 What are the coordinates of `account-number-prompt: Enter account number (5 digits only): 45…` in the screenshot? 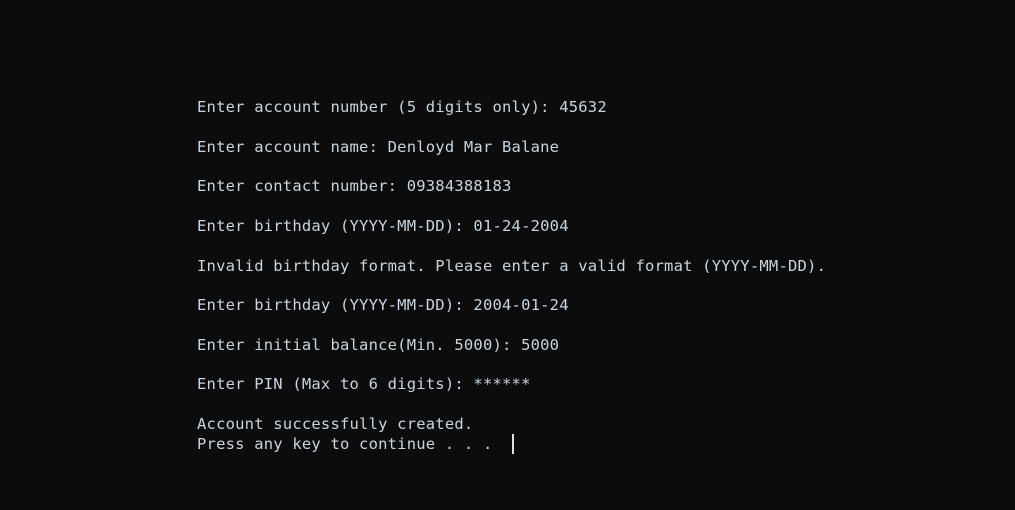 It's located at (402, 107).